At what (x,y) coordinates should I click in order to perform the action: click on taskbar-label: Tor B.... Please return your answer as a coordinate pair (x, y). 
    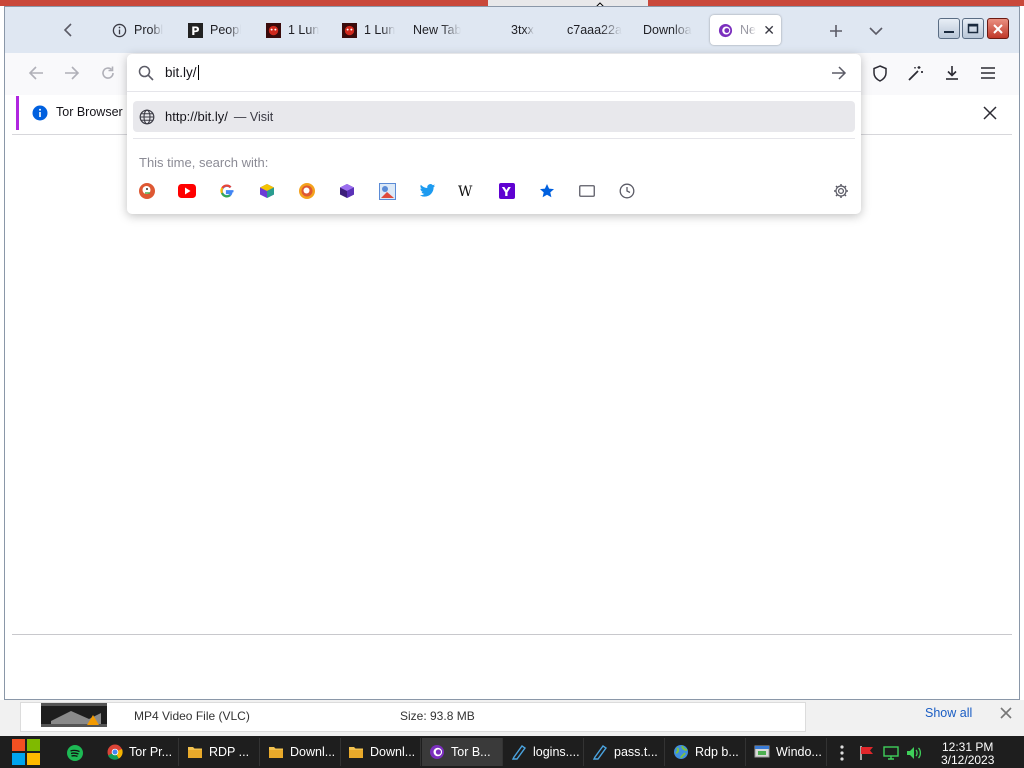
    Looking at the image, I should click on (471, 752).